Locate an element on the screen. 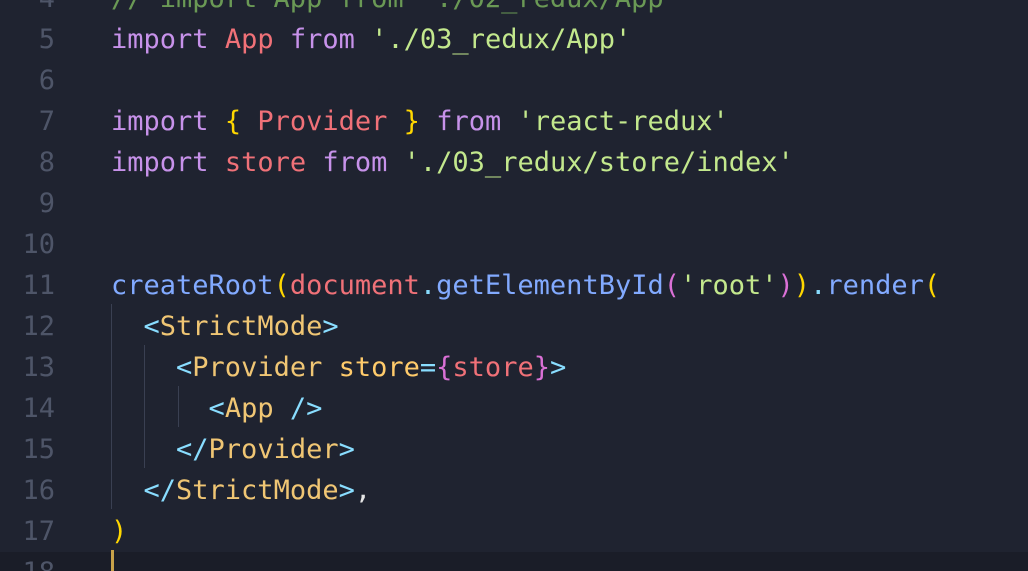 The image size is (1028, 571). code-line: 13 <Provider store={store}> is located at coordinates (514, 367).